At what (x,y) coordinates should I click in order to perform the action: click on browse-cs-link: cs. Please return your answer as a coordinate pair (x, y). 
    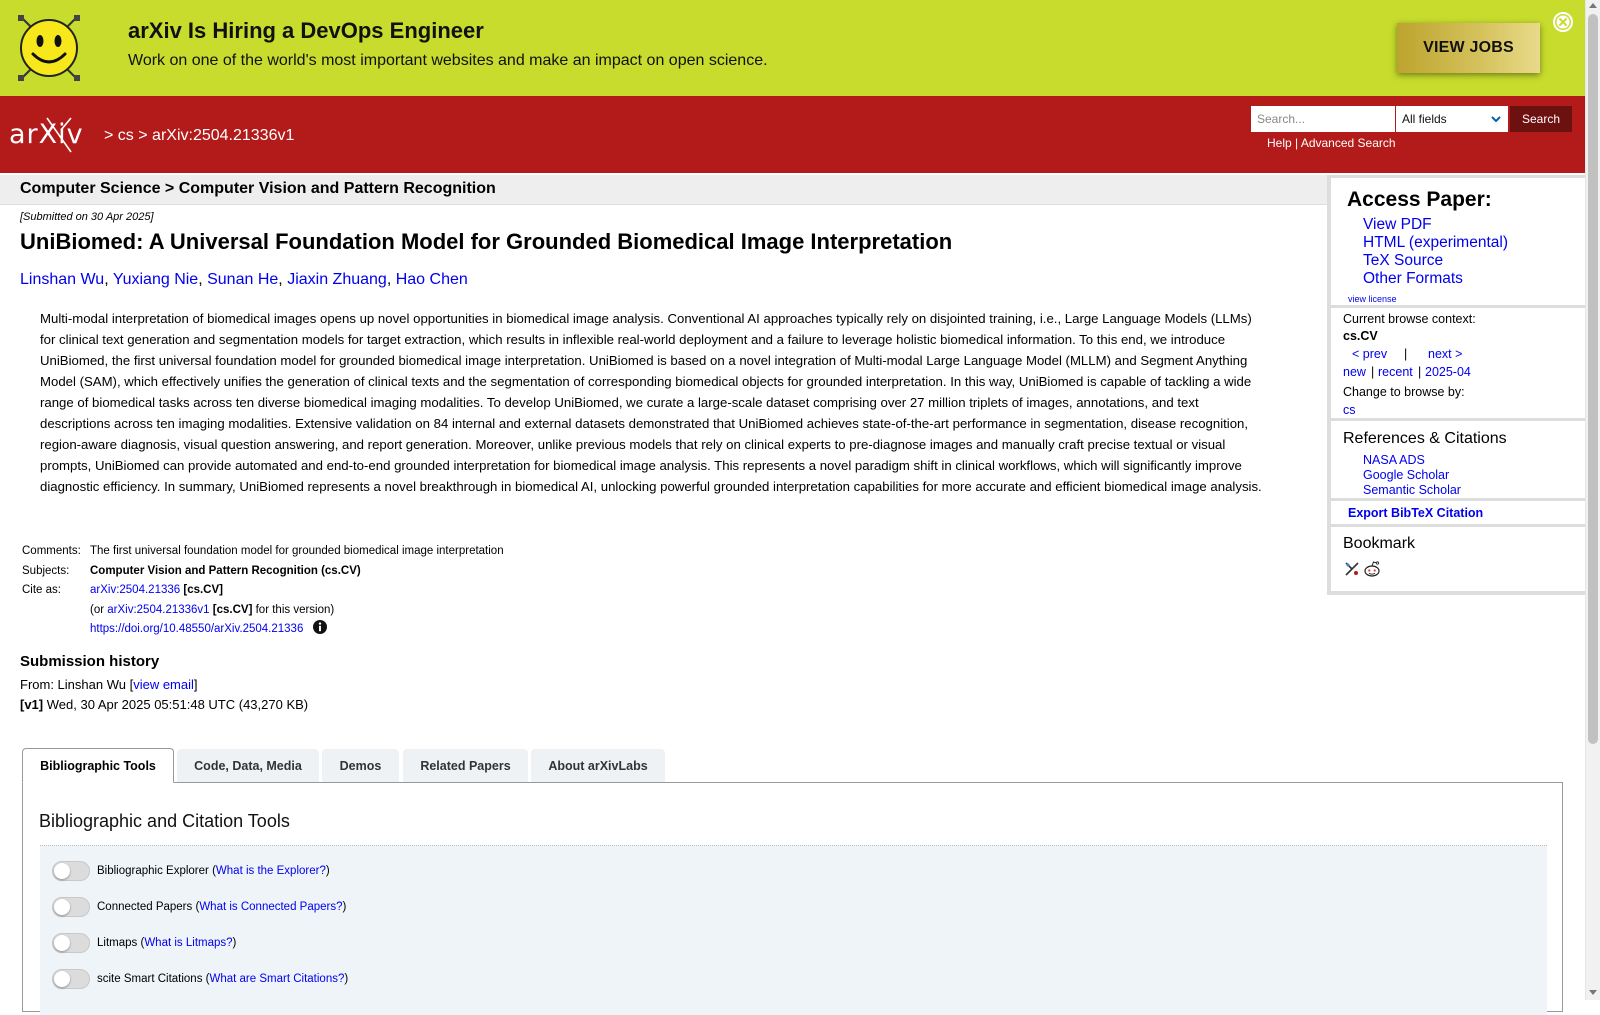
    Looking at the image, I should click on (1349, 410).